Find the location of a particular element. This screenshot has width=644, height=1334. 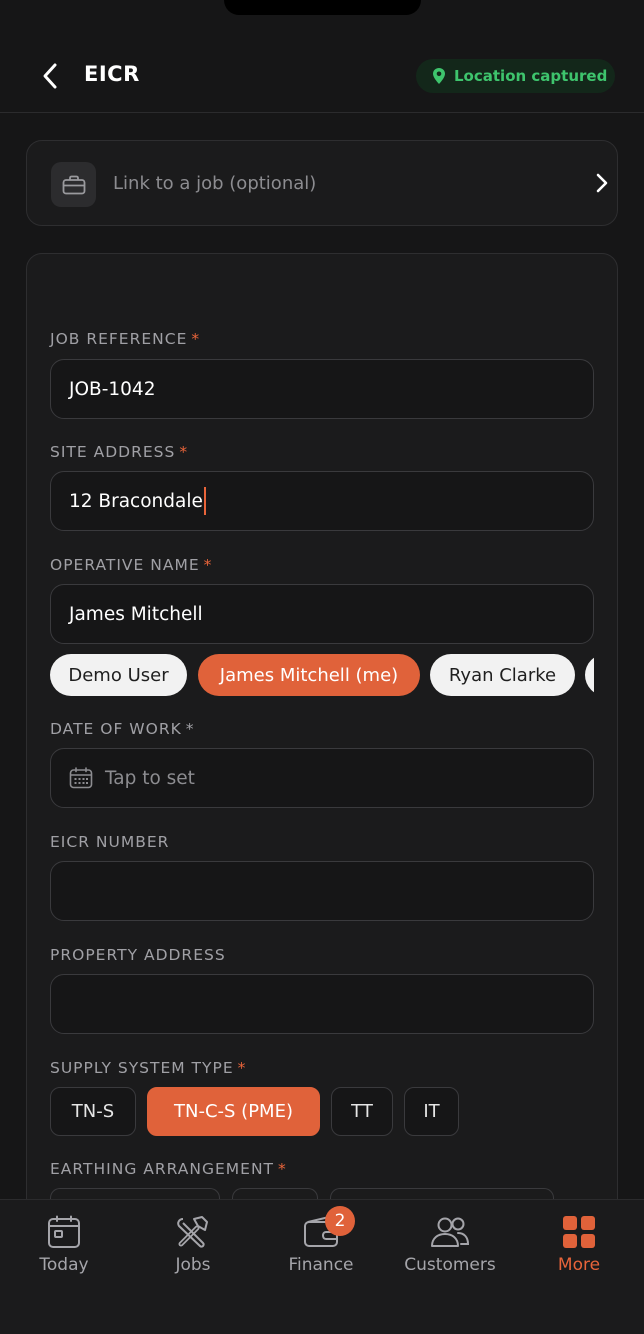

supply-option-it: IT is located at coordinates (431, 1111).